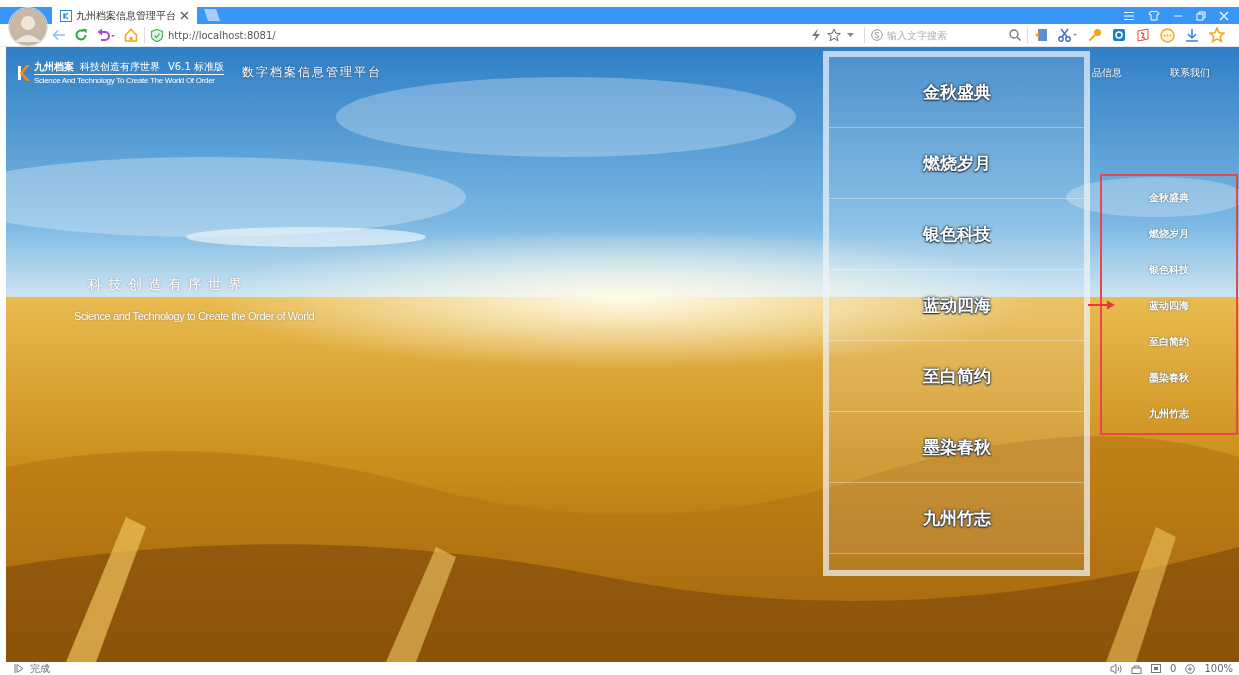 Image resolution: width=1239 pixels, height=675 pixels. Describe the element at coordinates (194, 316) in the screenshot. I see `hero-subline: Science and Technology to Create the Order of World` at that location.